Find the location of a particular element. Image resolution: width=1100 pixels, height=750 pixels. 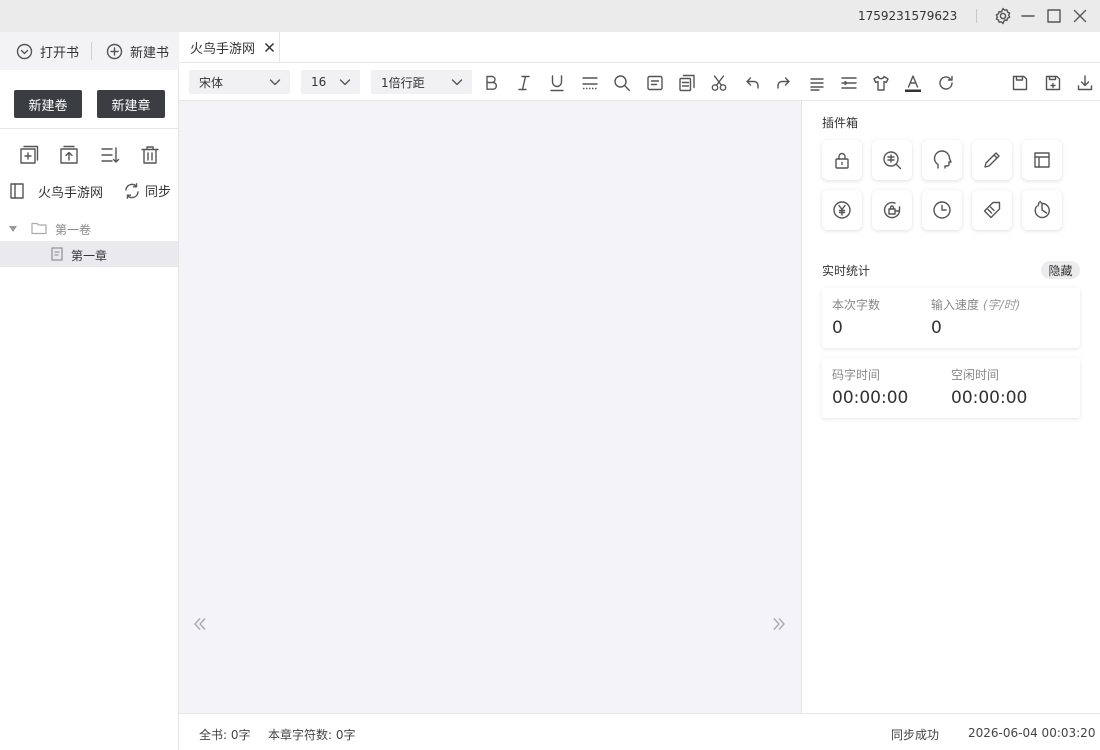

chapter-char-count: 本章字符数: 0字 is located at coordinates (312, 735).